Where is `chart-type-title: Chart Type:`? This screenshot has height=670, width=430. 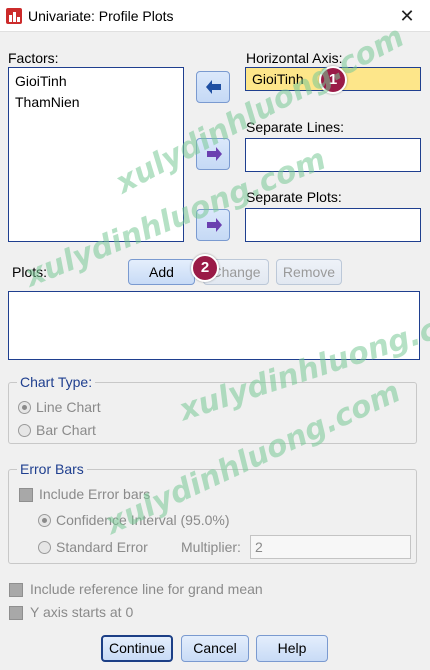 chart-type-title: Chart Type: is located at coordinates (56, 382).